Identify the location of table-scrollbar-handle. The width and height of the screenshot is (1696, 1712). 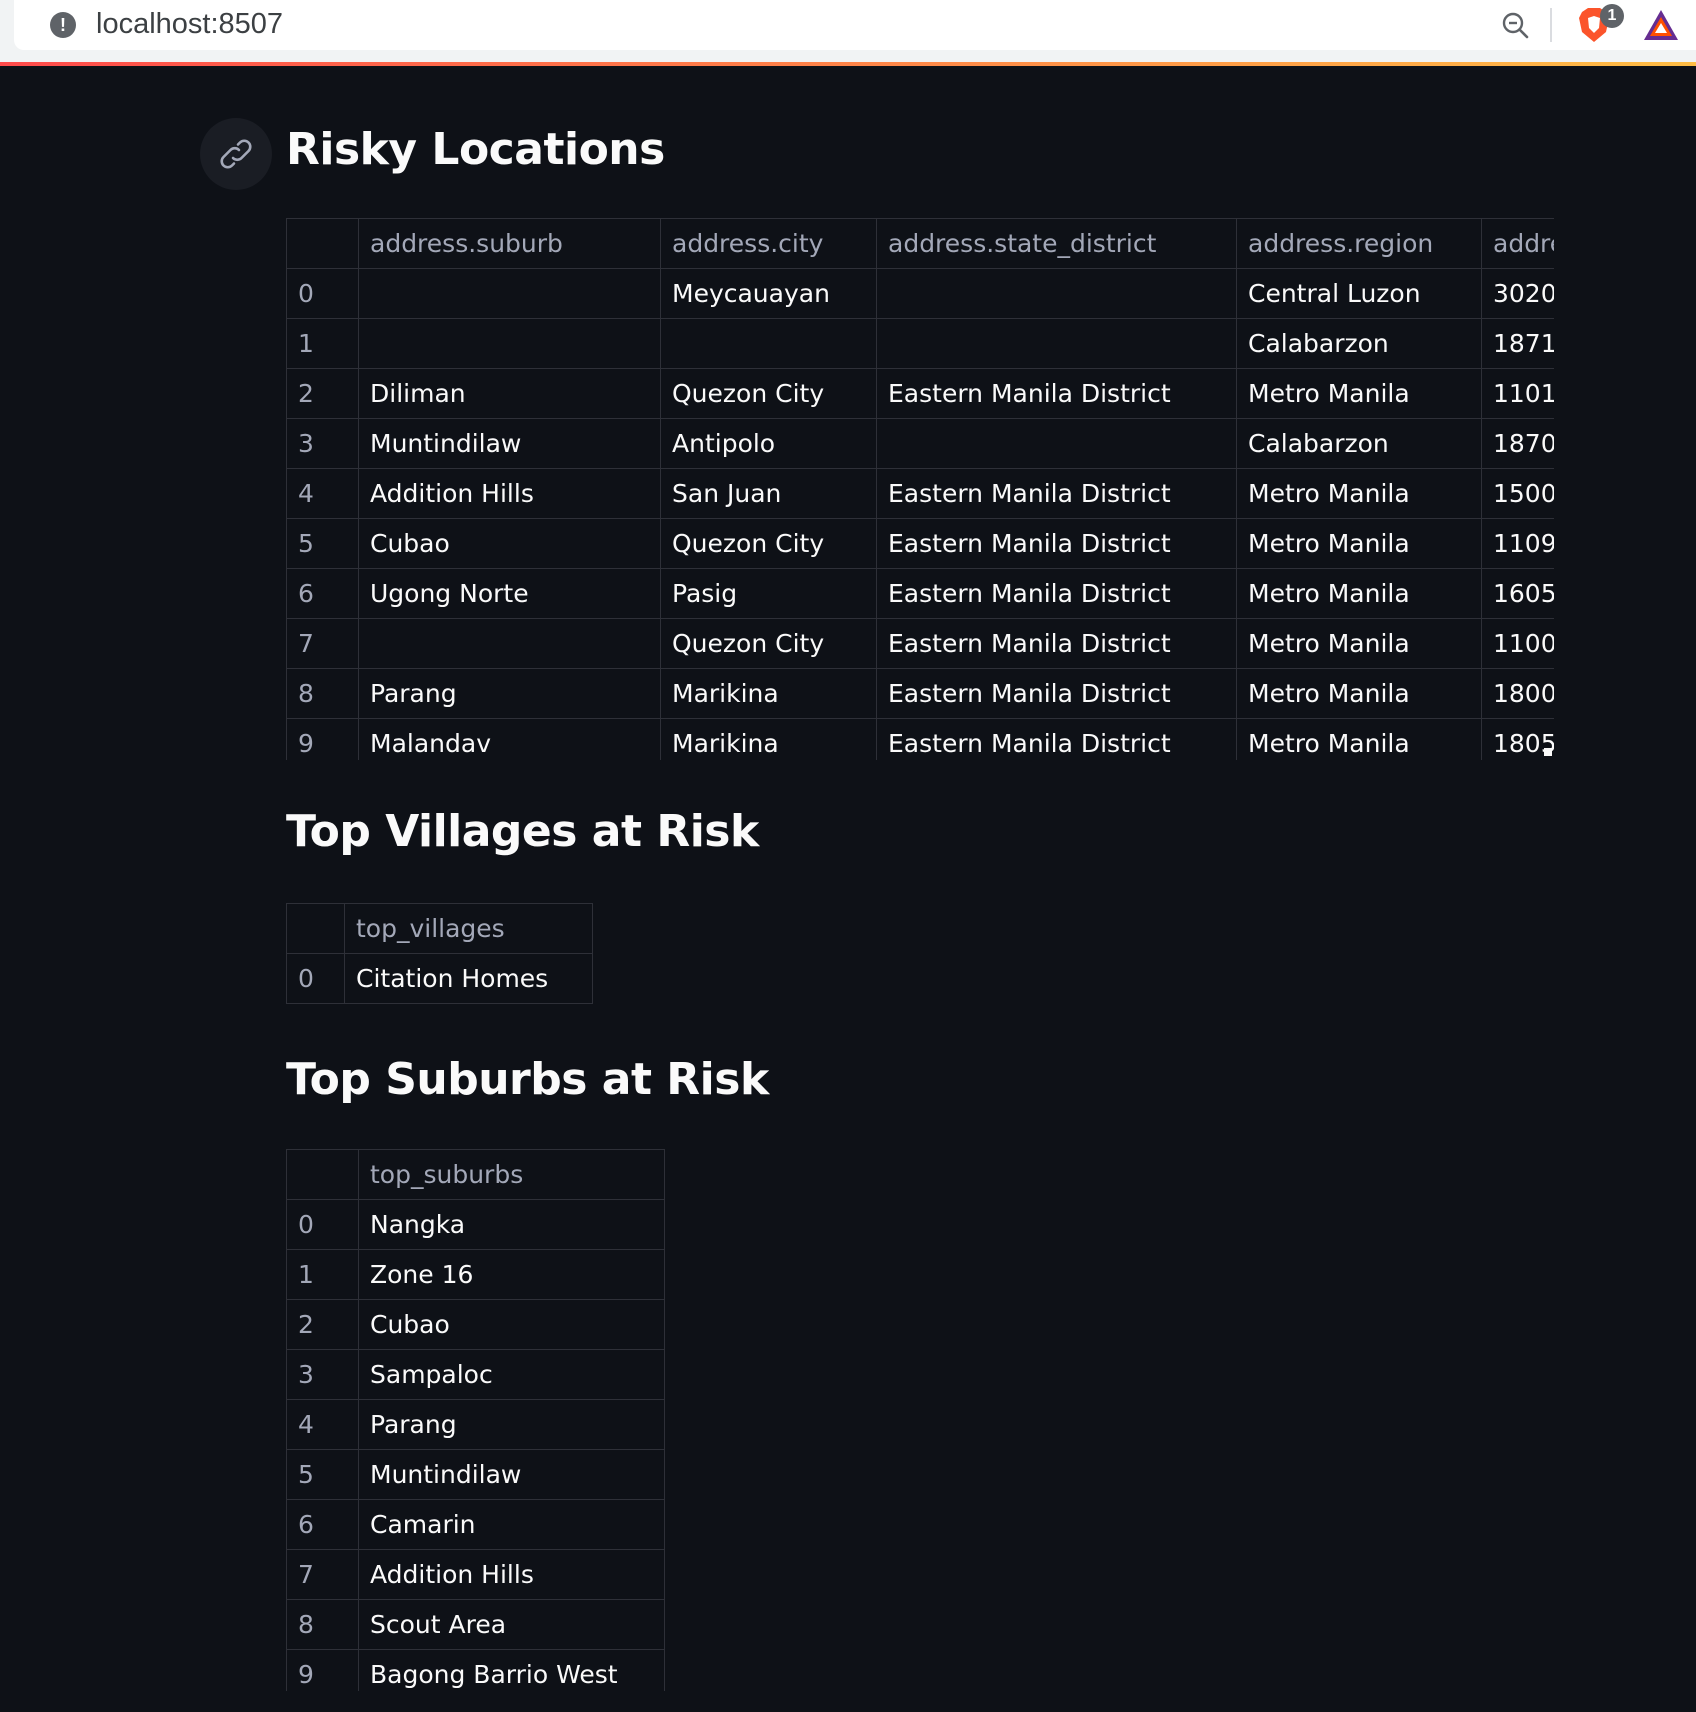
(1548, 752).